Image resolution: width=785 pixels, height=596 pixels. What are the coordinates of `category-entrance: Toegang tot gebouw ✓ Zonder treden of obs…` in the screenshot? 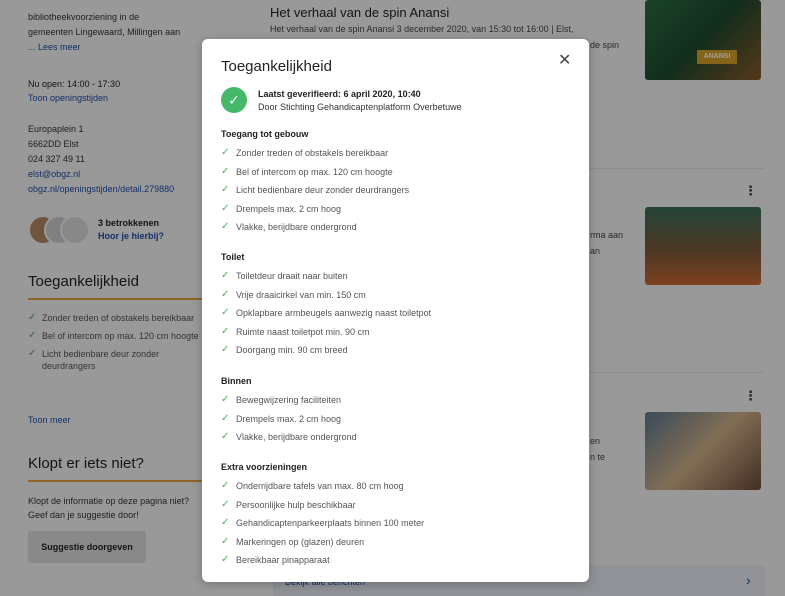 It's located at (401, 184).